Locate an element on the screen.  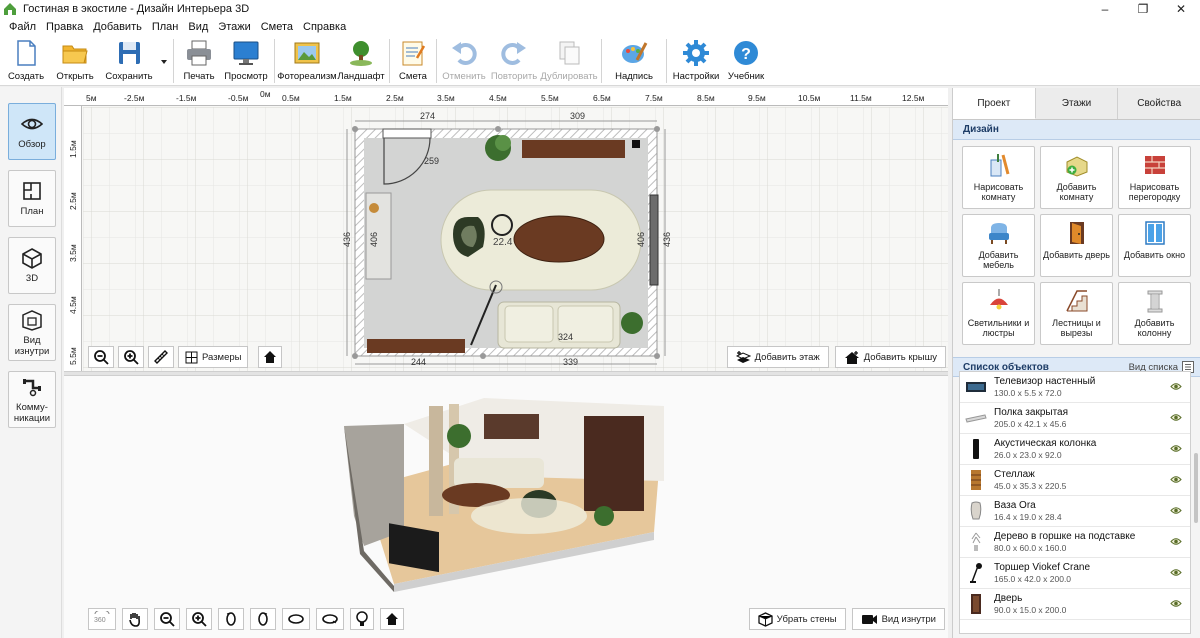
sidebar-3d-button: 3D is located at coordinates (32, 265).